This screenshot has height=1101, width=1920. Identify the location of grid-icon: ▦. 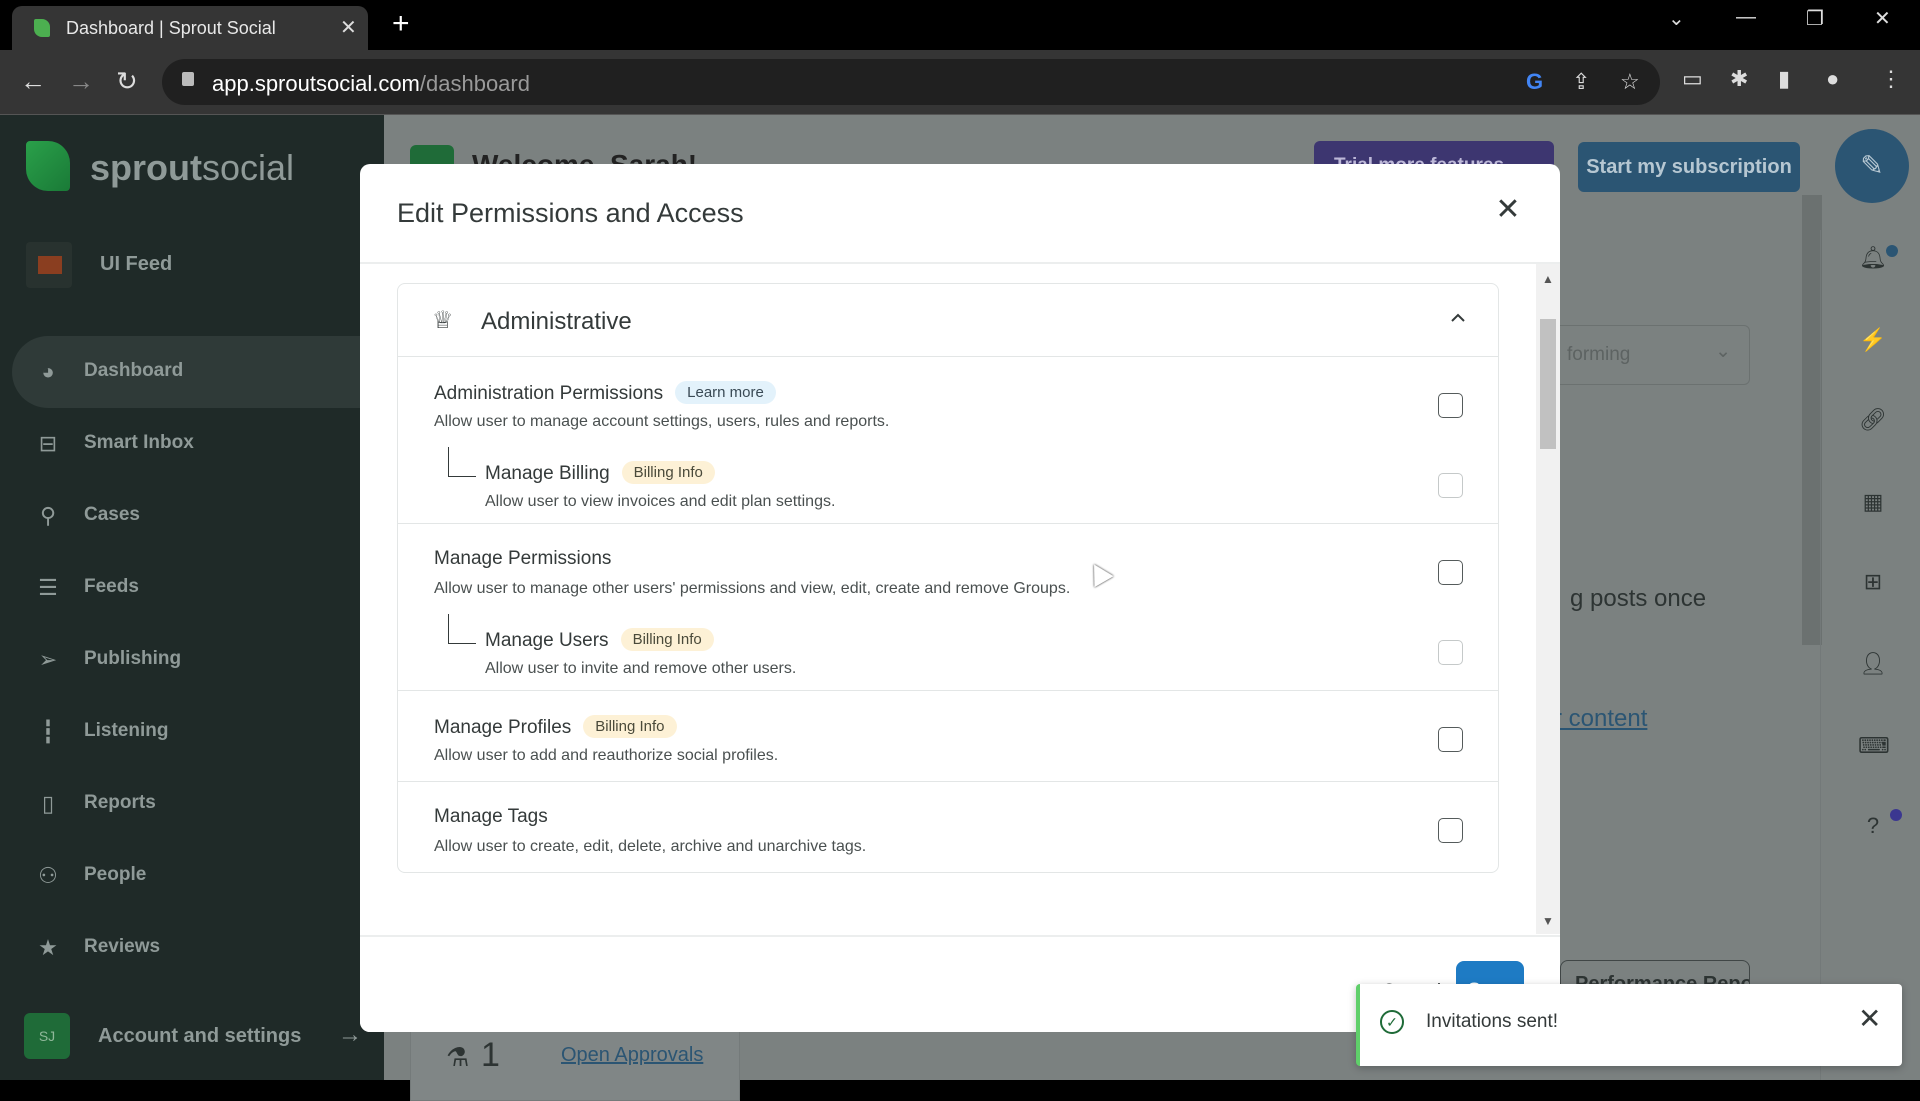
(1873, 504).